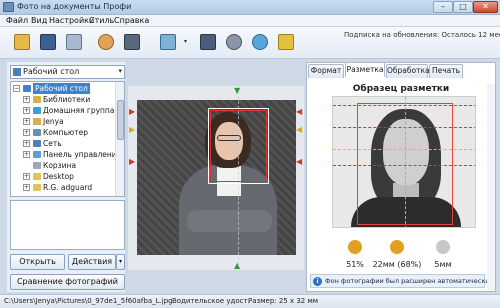  I want to click on face-height-value: 22мм (68%), so click(397, 264).